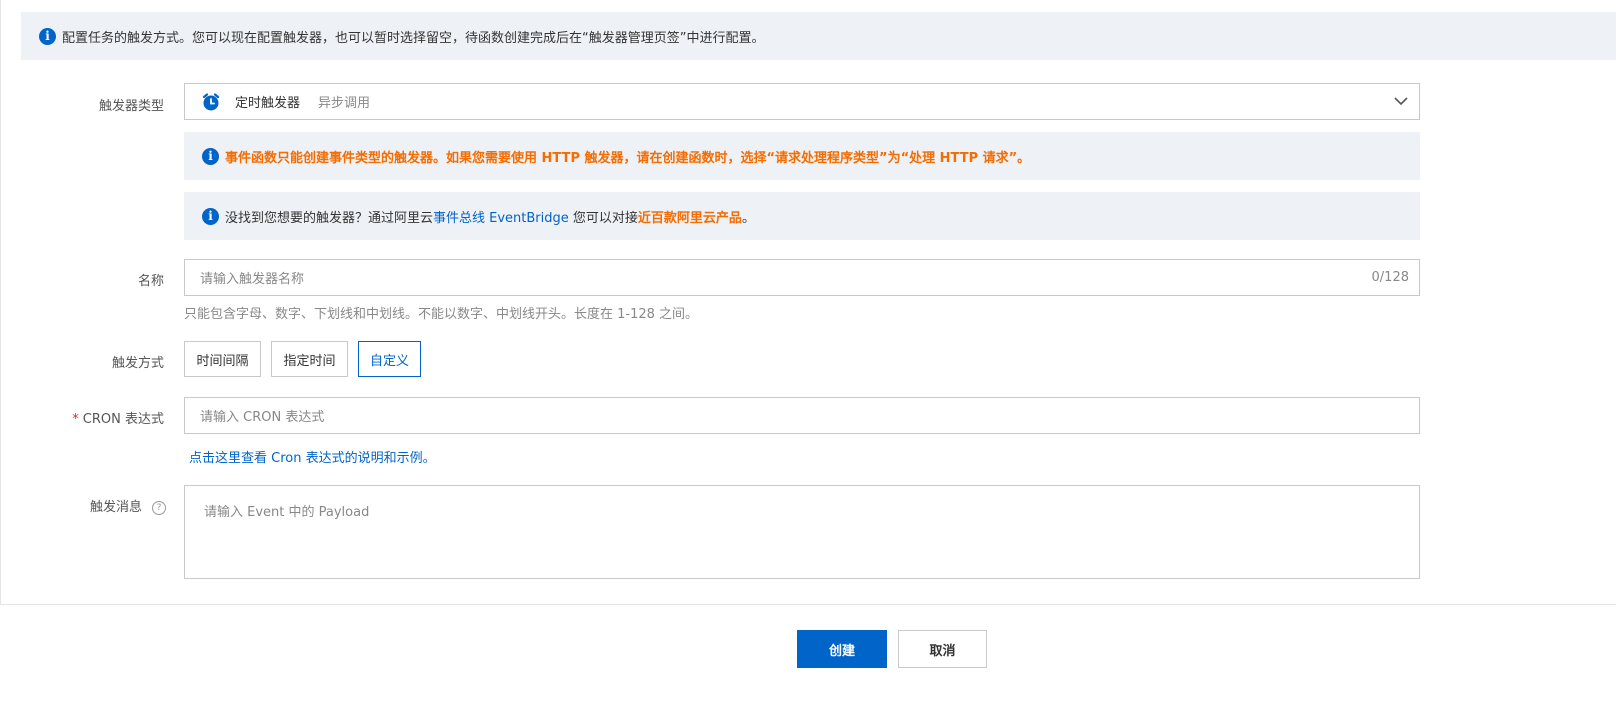 This screenshot has width=1616, height=727. What do you see at coordinates (942, 649) in the screenshot?
I see `cancel-button: 取消` at bounding box center [942, 649].